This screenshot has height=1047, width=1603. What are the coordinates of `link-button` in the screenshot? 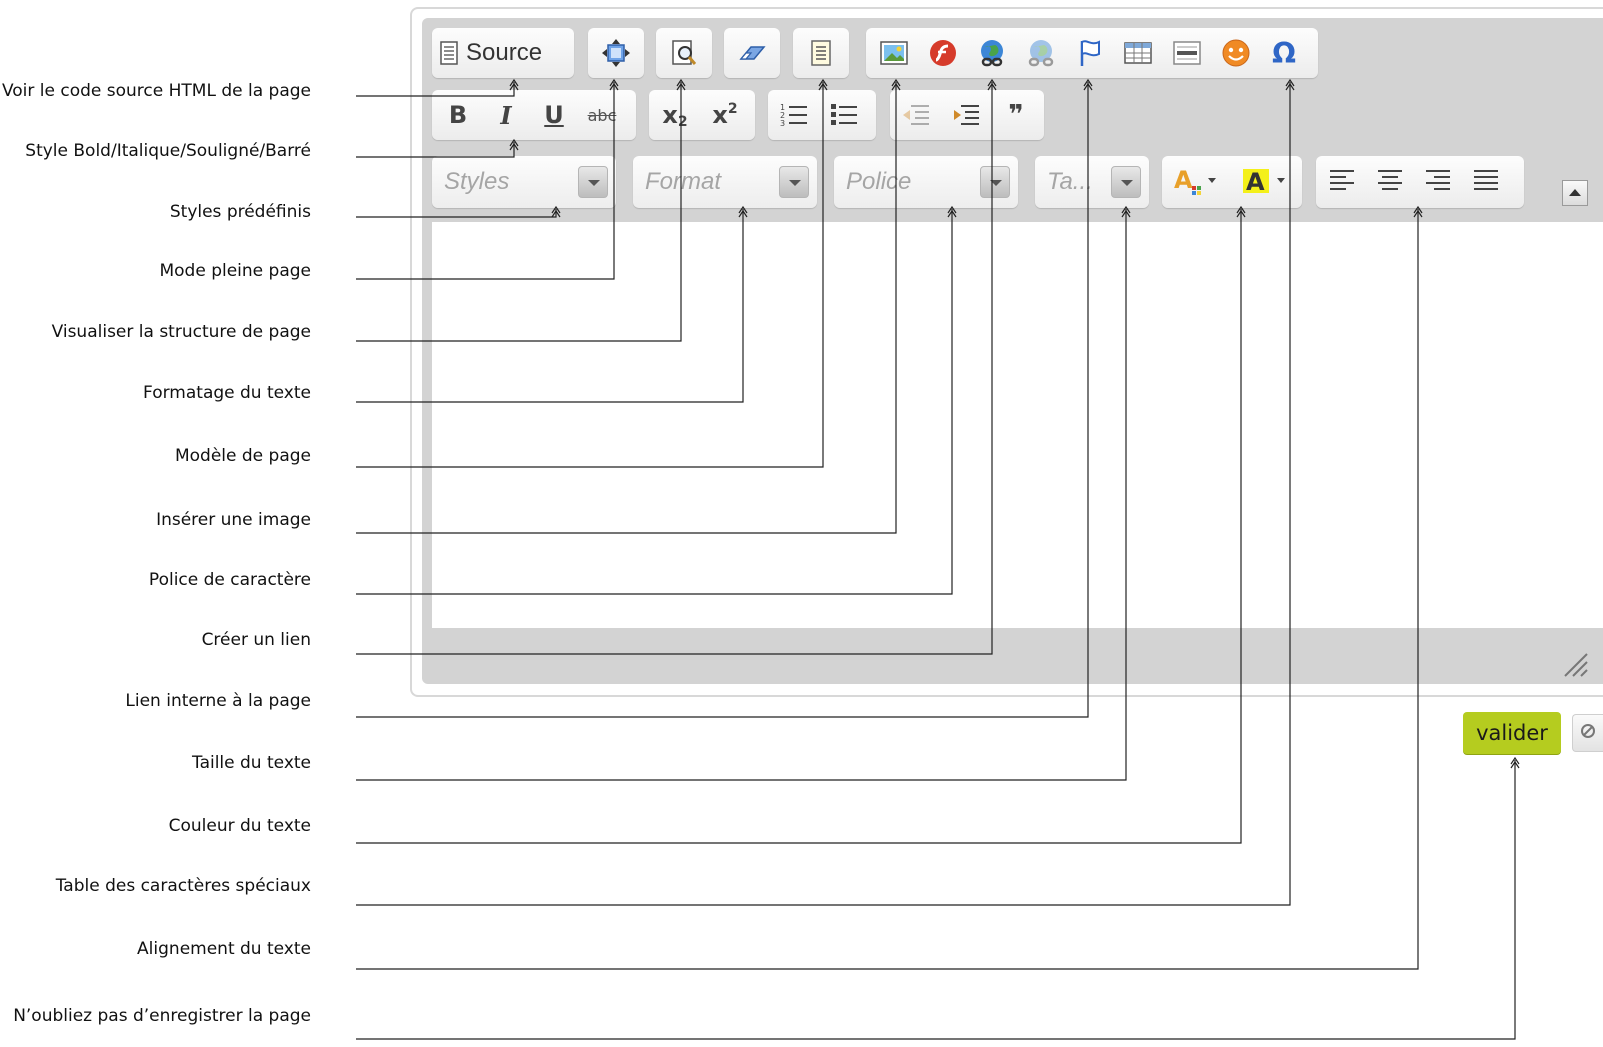 It's located at (992, 53).